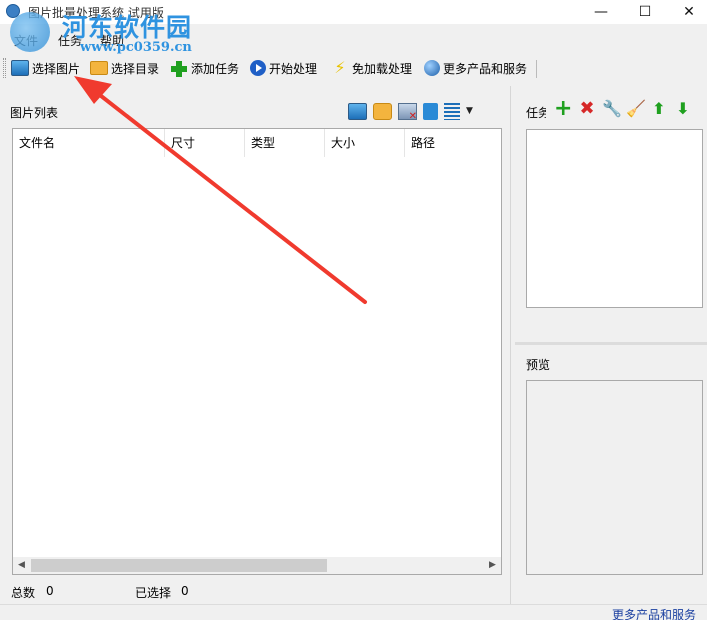 The image size is (707, 620). Describe the element at coordinates (56, 68) in the screenshot. I see `select-image-label: 选择图片` at that location.